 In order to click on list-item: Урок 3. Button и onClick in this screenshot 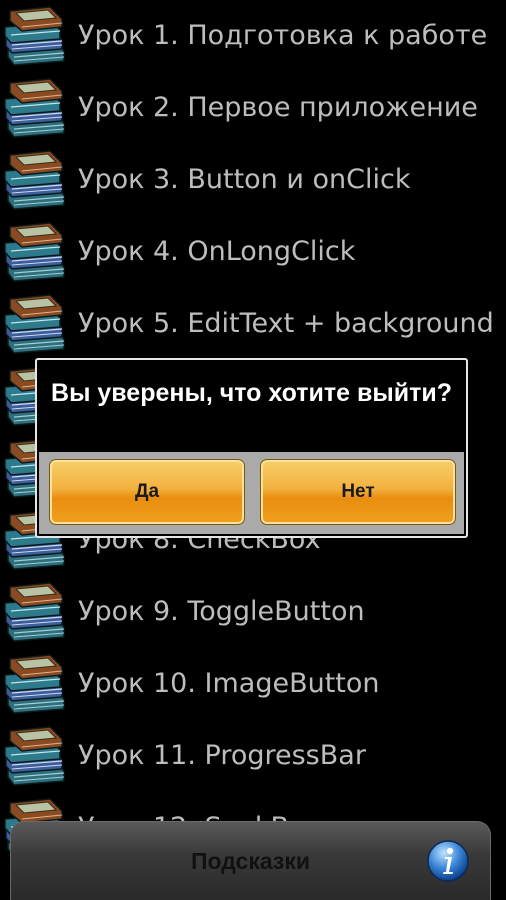, I will do `click(253, 180)`.